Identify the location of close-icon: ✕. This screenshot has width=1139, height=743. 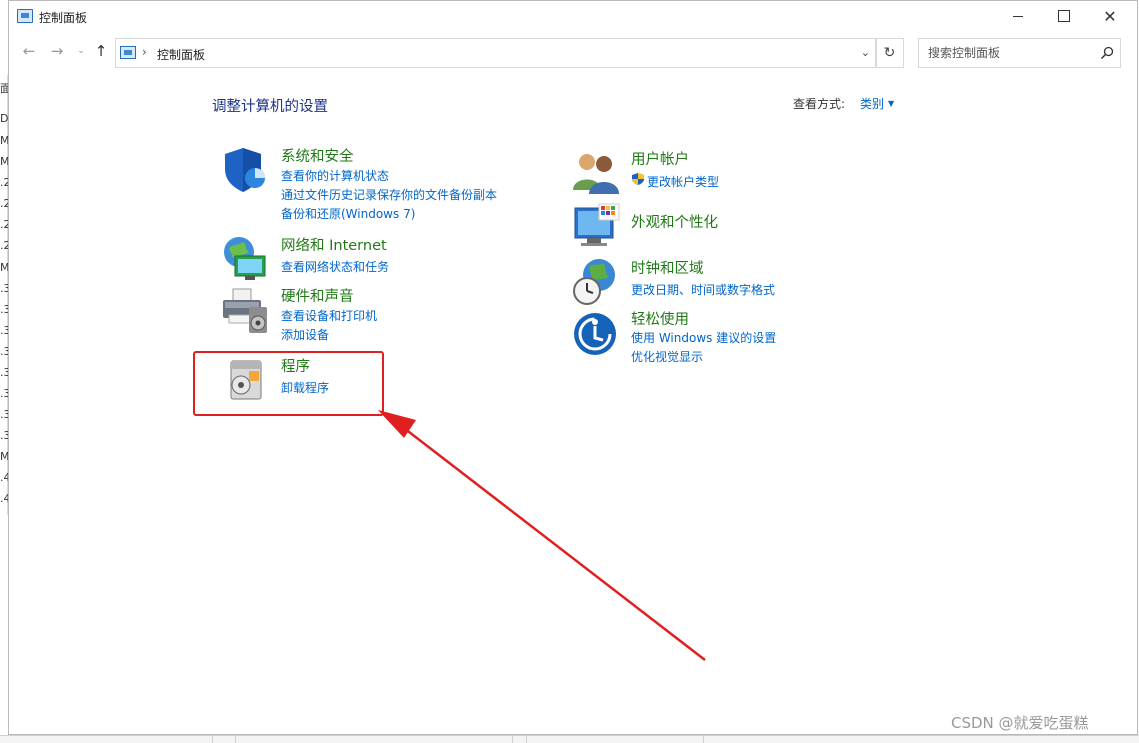
(1110, 16).